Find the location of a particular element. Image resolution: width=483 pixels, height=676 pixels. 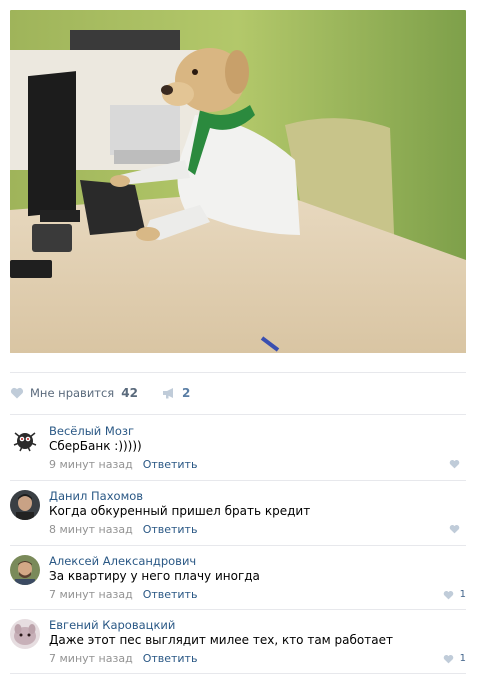

share-button: 2 is located at coordinates (176, 393).